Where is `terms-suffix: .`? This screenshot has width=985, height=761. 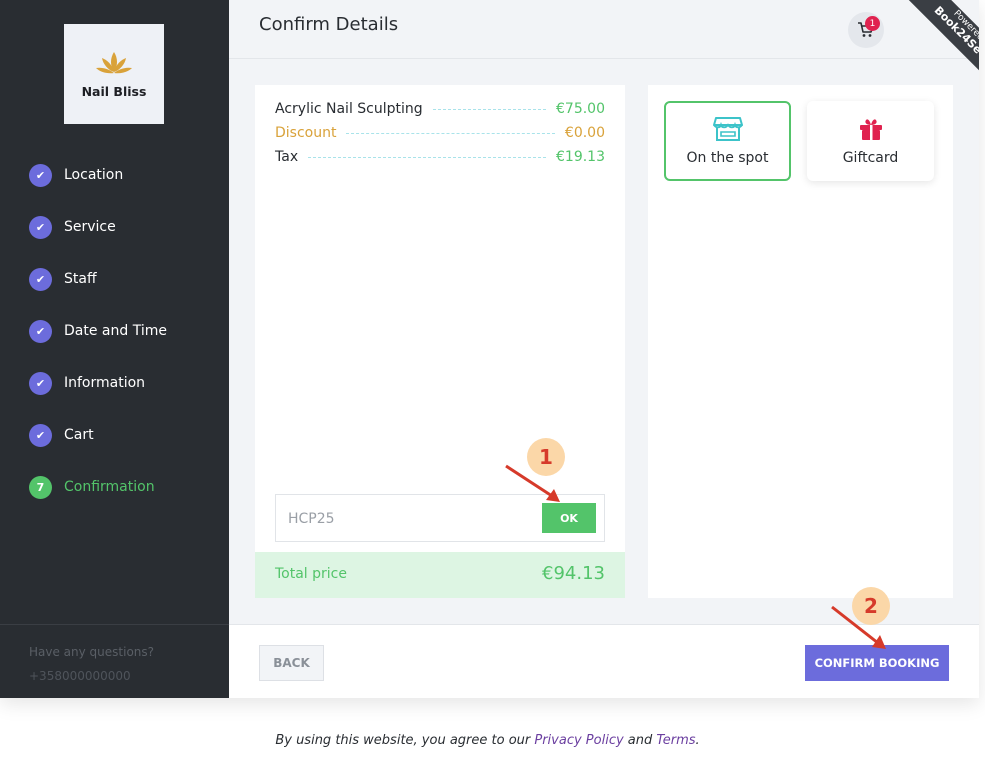 terms-suffix: . is located at coordinates (697, 740).